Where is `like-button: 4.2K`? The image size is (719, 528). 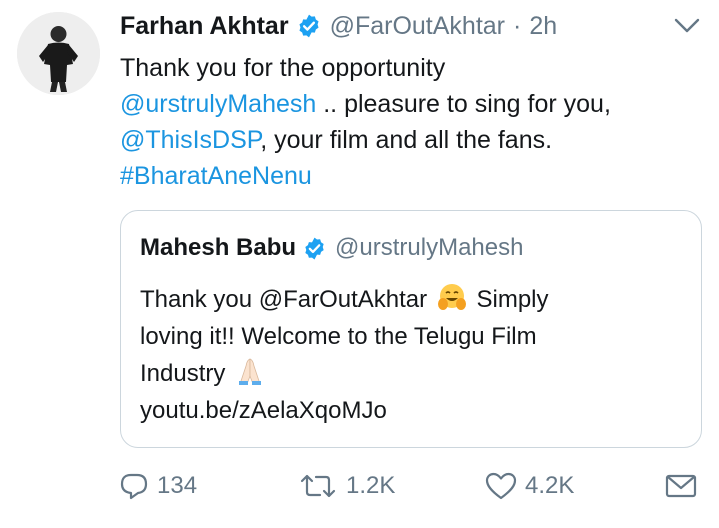
like-button: 4.2K is located at coordinates (529, 486).